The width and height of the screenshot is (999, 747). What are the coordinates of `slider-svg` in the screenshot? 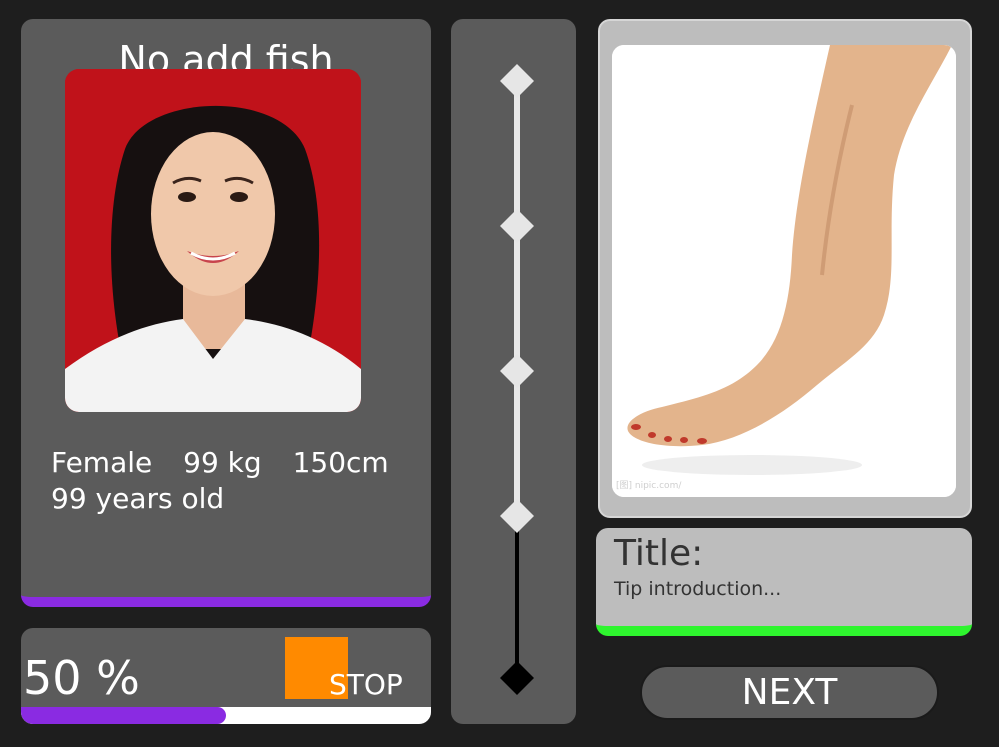 It's located at (513, 371).